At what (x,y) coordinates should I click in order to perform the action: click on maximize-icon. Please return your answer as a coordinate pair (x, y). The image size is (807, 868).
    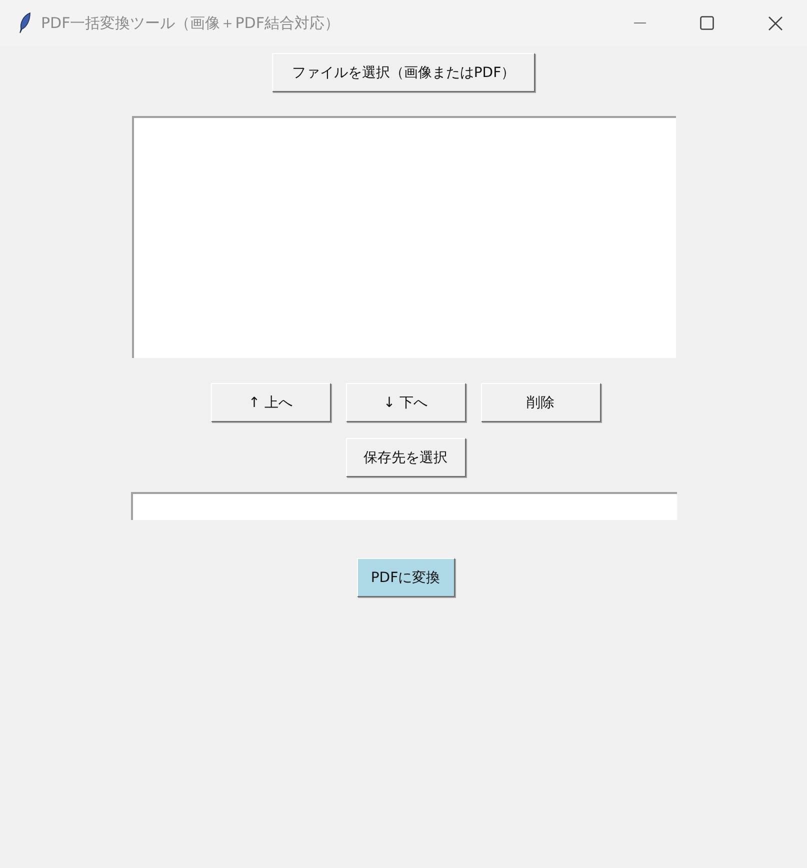
    Looking at the image, I should click on (707, 23).